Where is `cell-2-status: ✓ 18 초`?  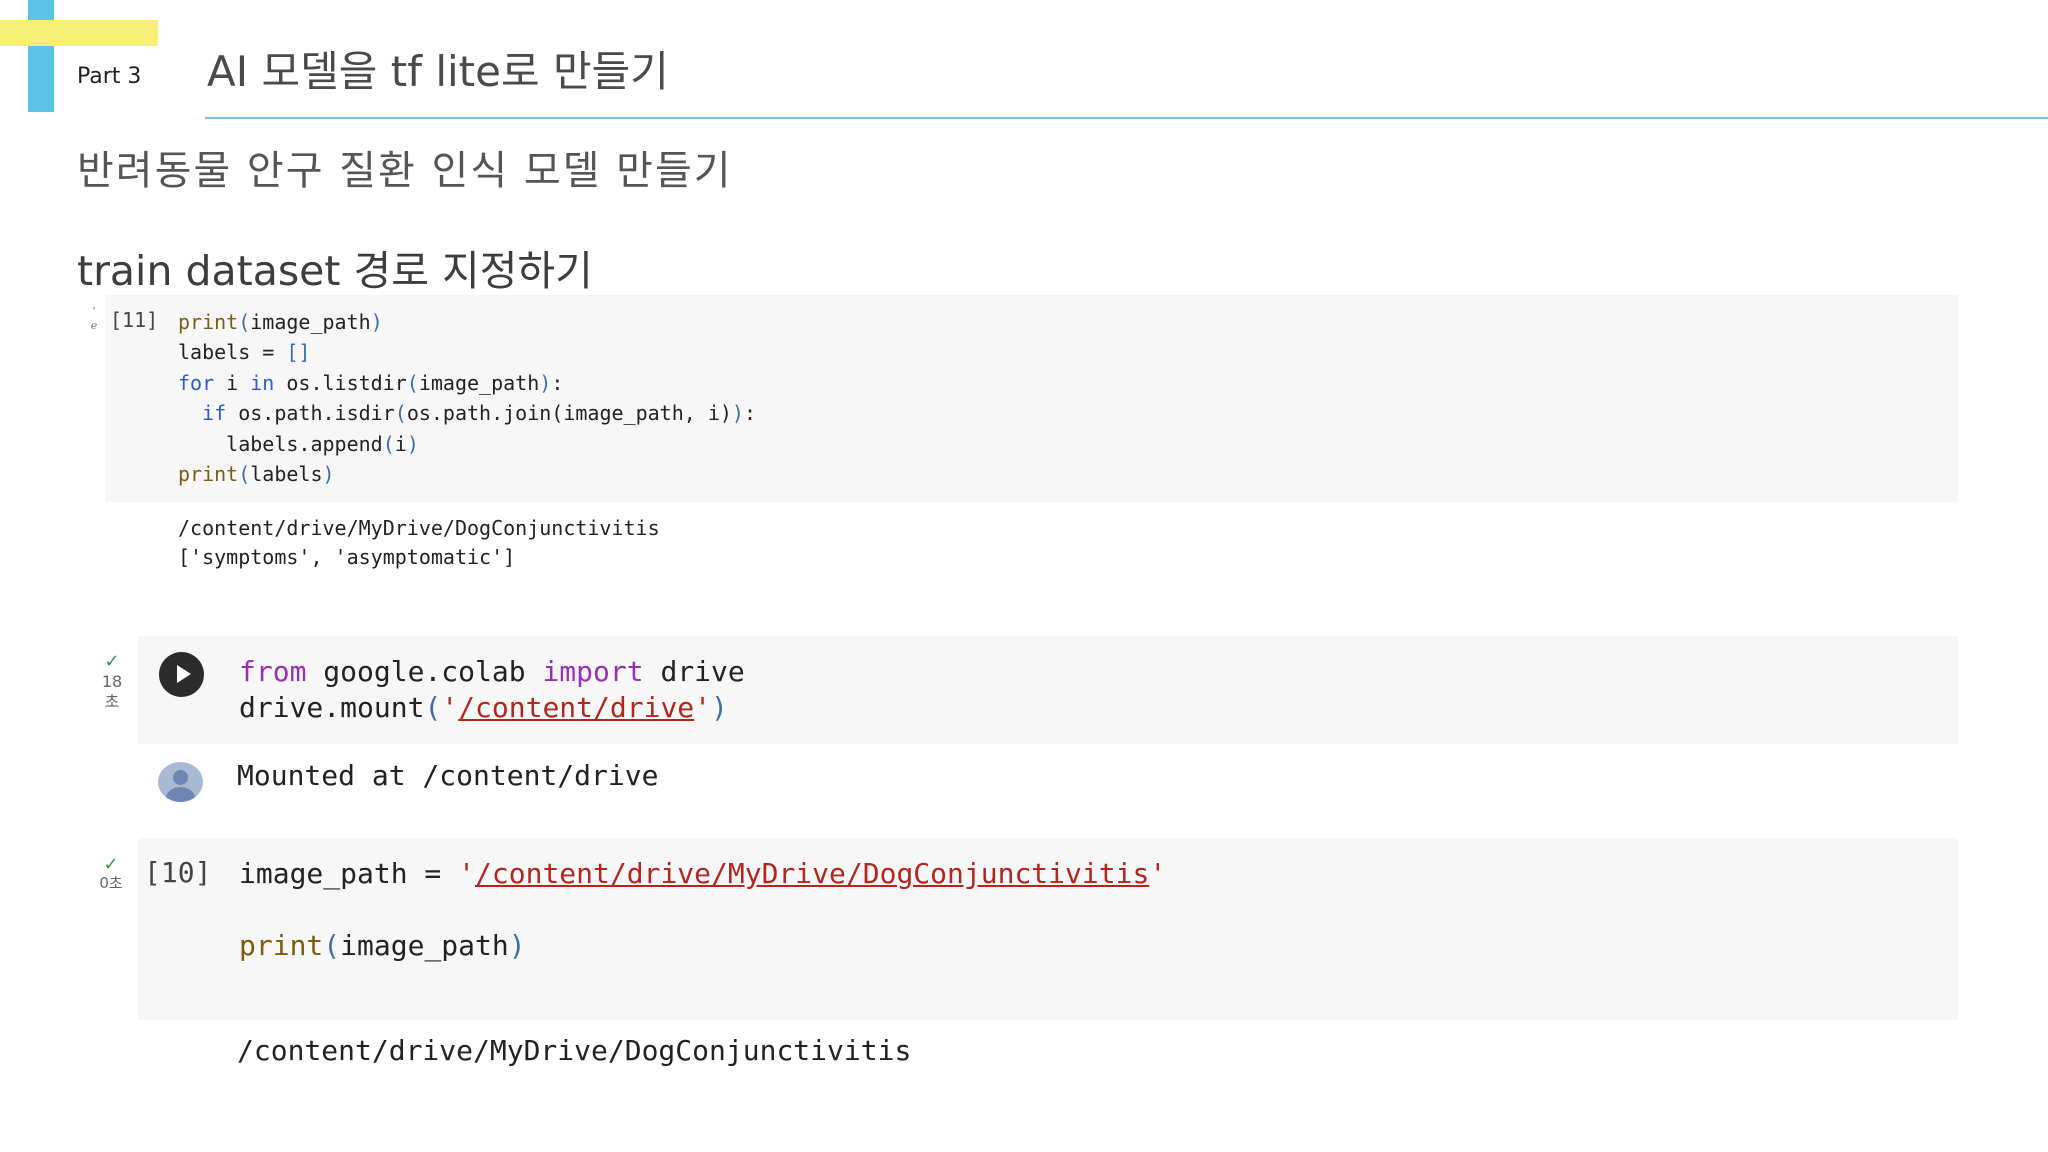 cell-2-status: ✓ 18 초 is located at coordinates (112, 682).